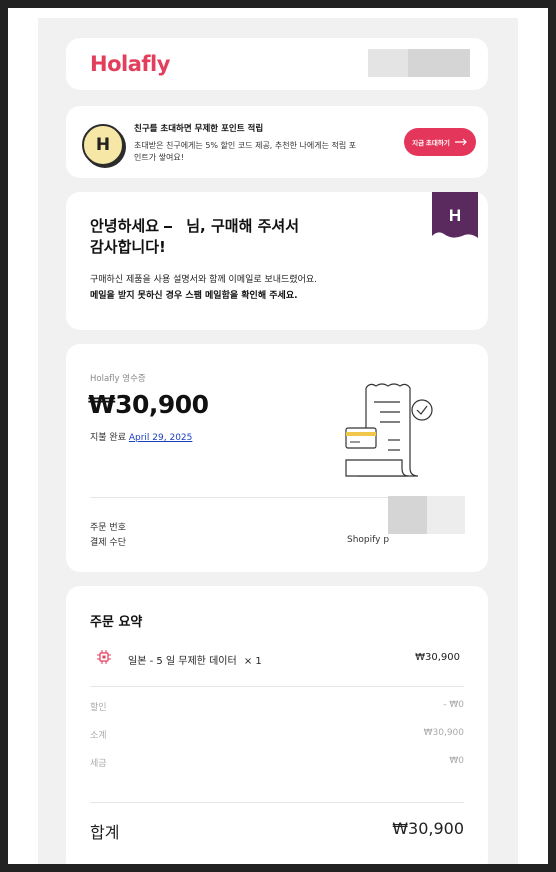 The image size is (556, 872). Describe the element at coordinates (130, 64) in the screenshot. I see `holafly-logo: Holafly` at that location.